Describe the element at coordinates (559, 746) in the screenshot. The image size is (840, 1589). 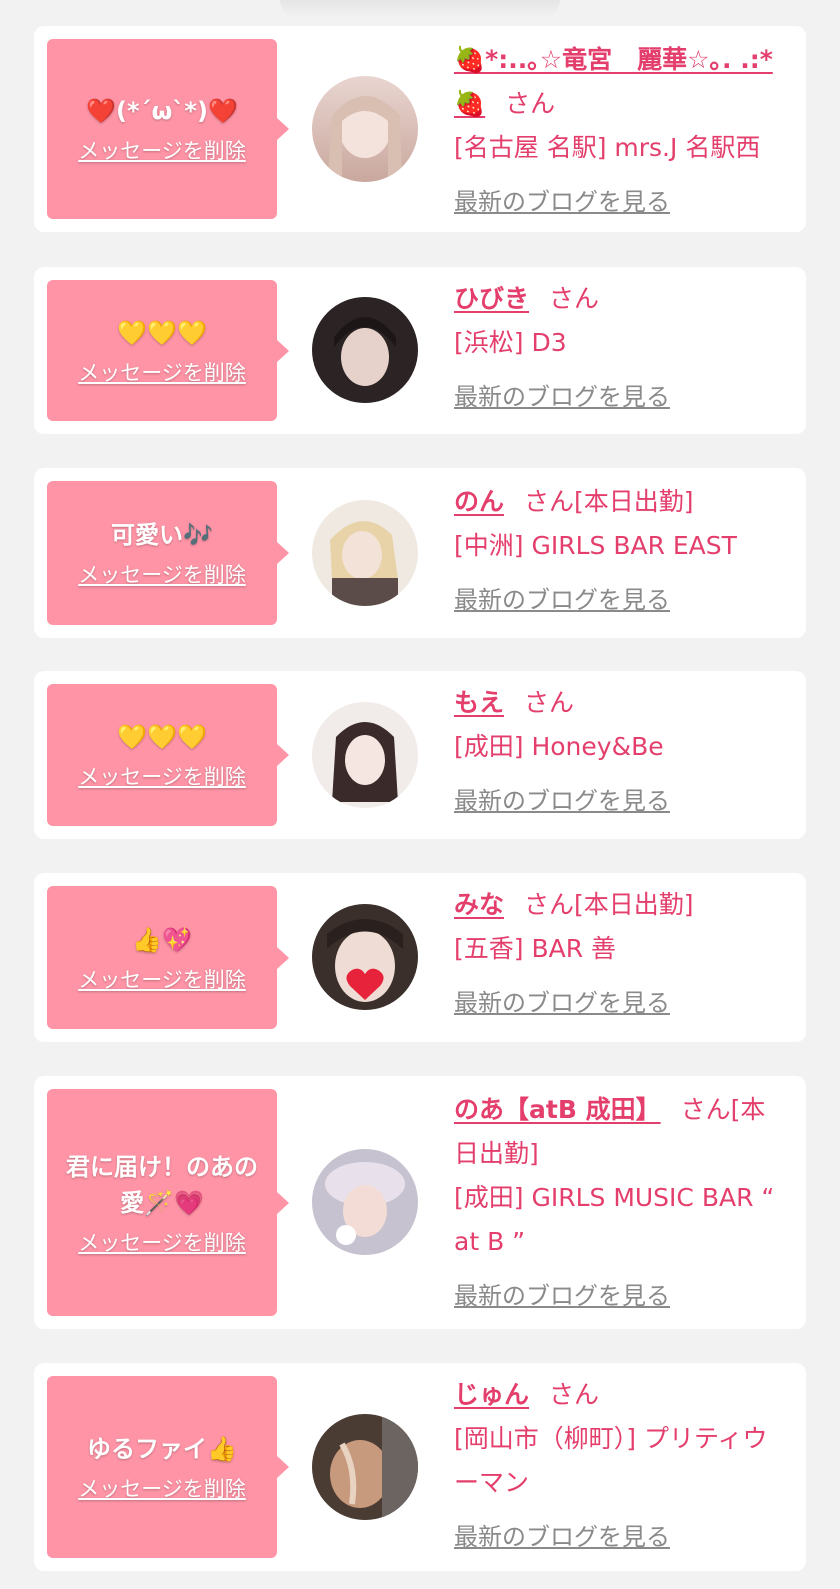
I see `shop-info: [成田] Honey&Be` at that location.